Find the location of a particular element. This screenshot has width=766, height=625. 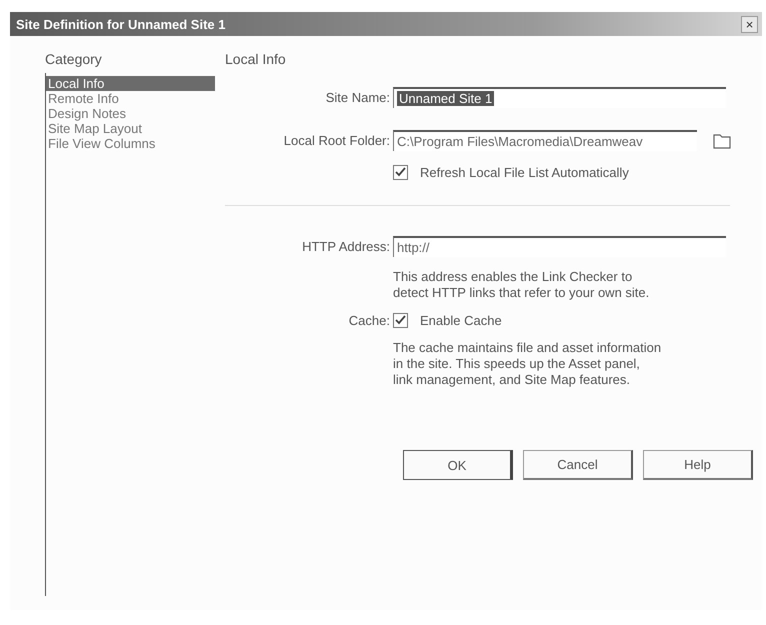

panel-heading: Local Info is located at coordinates (256, 60).